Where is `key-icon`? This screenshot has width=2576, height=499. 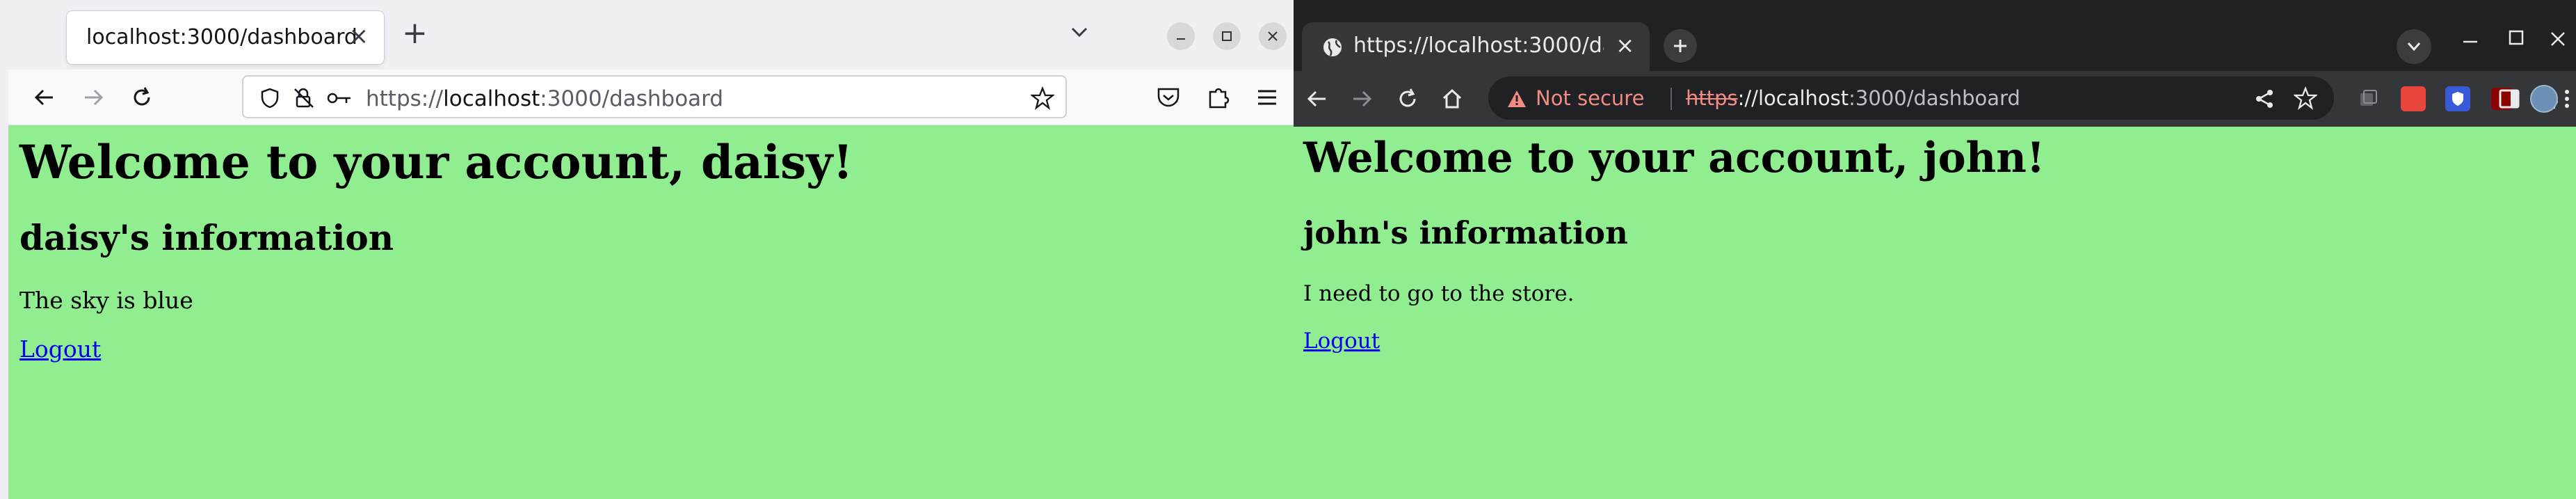
key-icon is located at coordinates (340, 98).